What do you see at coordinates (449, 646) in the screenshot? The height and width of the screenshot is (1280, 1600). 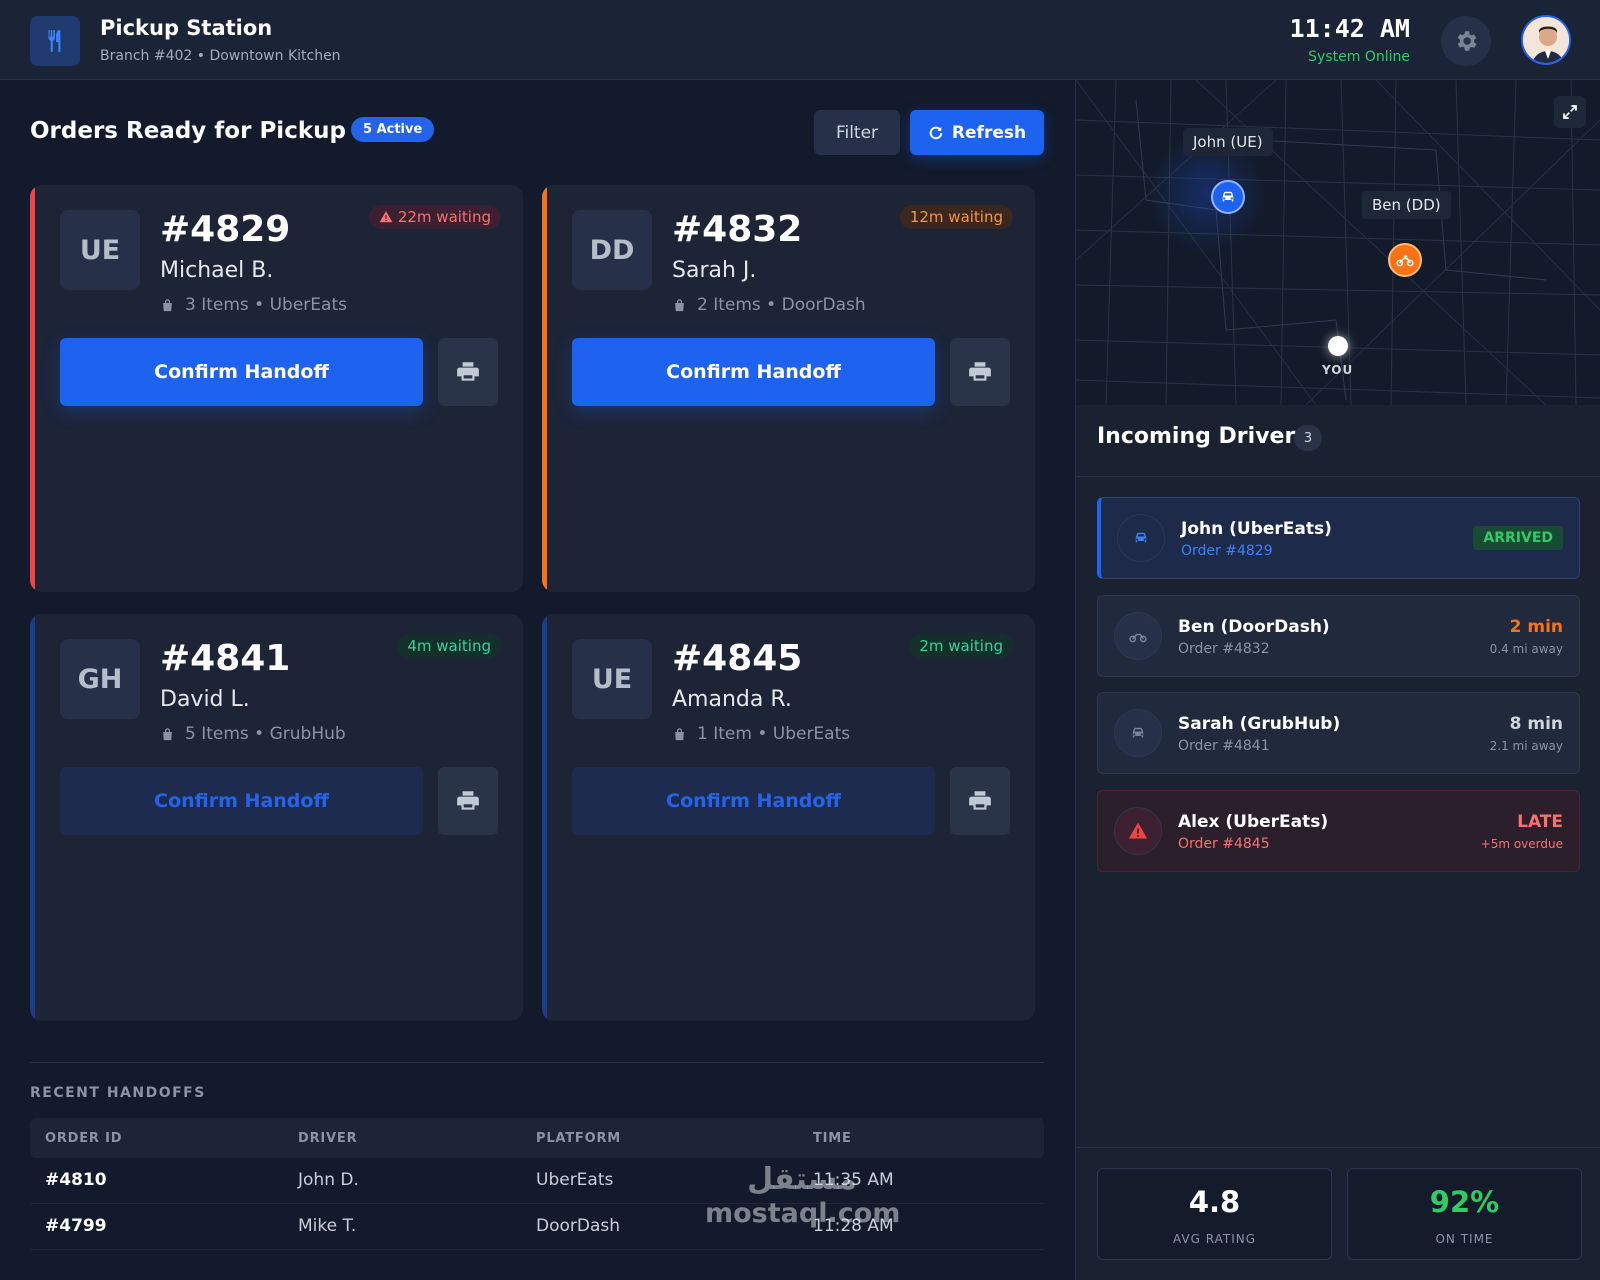 I see `wait-time-badge: 4m waiting` at bounding box center [449, 646].